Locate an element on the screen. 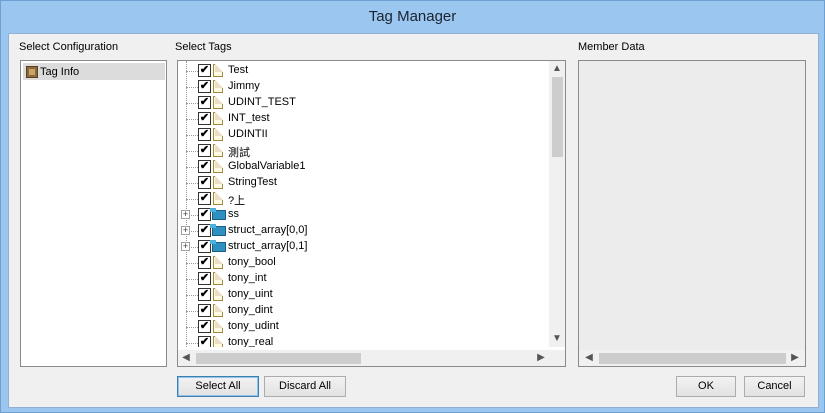 The width and height of the screenshot is (825, 413). scroll-left-arrow-icon: ◀ is located at coordinates (186, 358).